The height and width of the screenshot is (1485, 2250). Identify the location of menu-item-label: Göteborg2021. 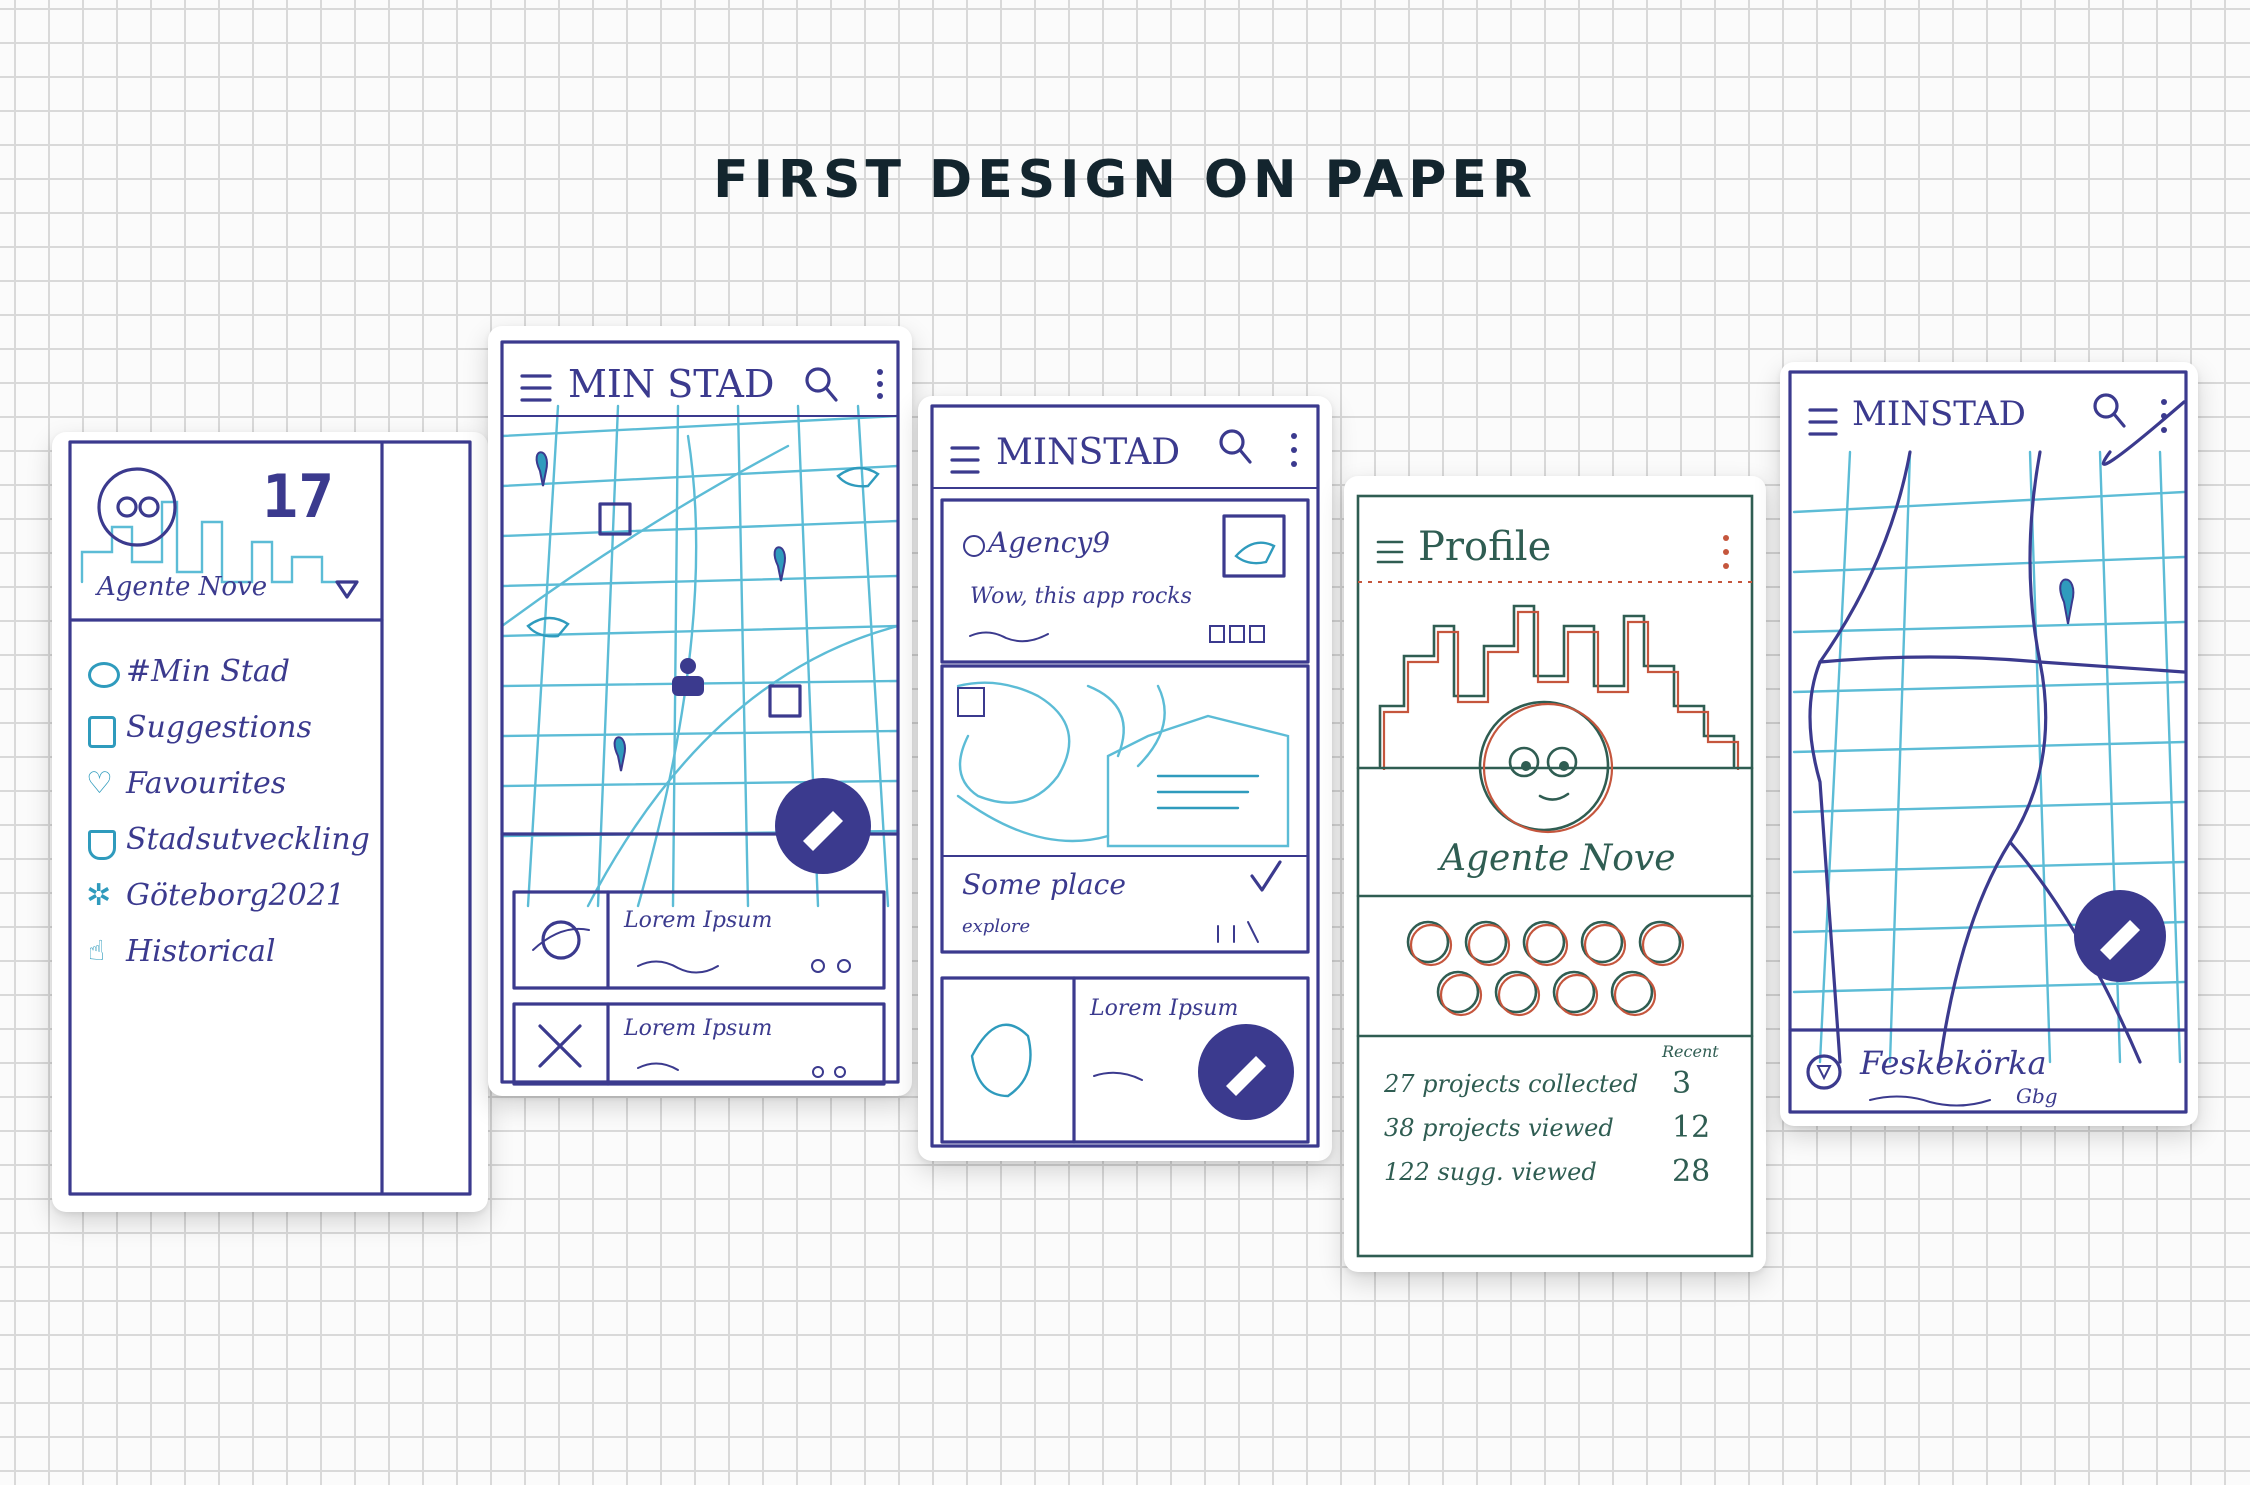
(235, 895).